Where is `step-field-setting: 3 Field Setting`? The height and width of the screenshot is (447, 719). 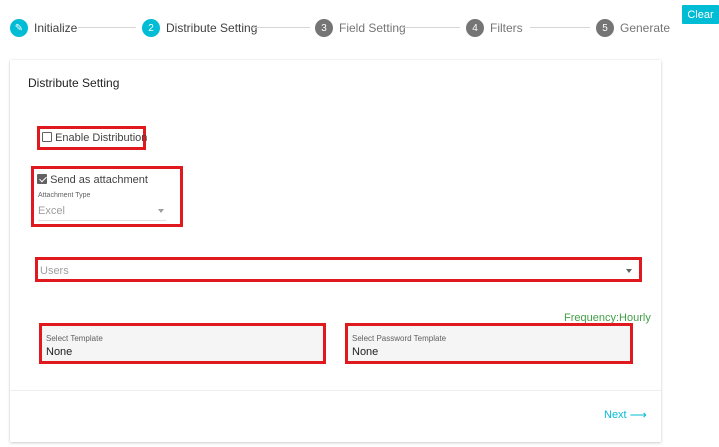
step-field-setting: 3 Field Setting is located at coordinates (360, 28).